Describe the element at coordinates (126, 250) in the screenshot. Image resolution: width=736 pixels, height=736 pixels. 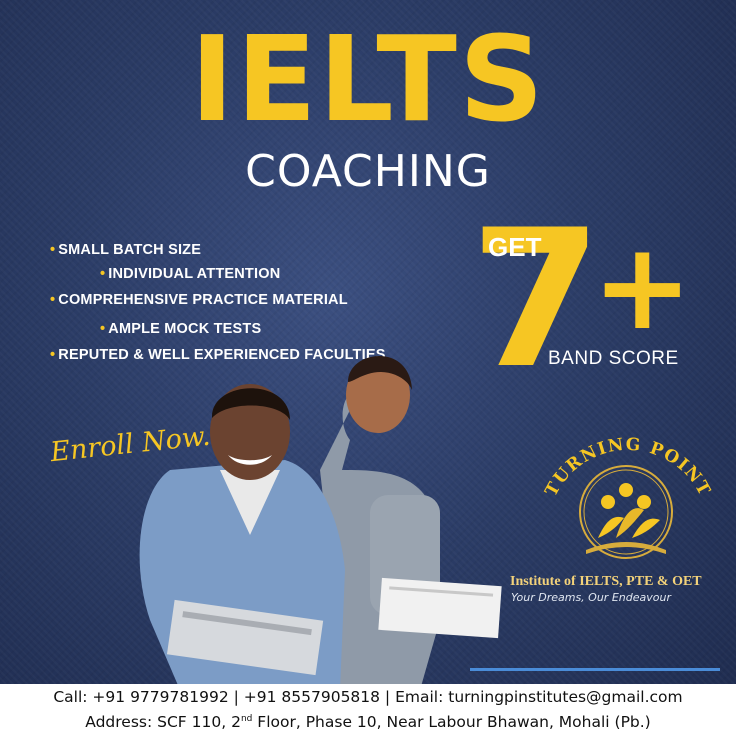
I see `feature-item: • SMALL BATCH SIZE` at that location.